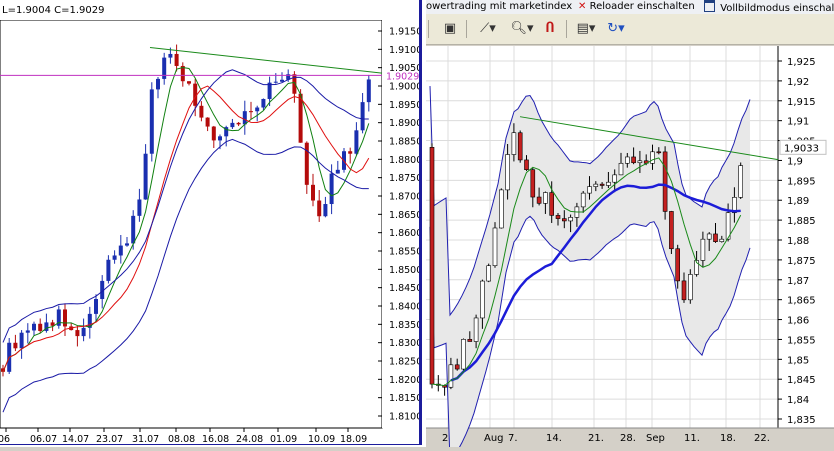 This screenshot has width=834, height=451. What do you see at coordinates (801, 62) in the screenshot?
I see `right-y-tick-label: 1,925` at bounding box center [801, 62].